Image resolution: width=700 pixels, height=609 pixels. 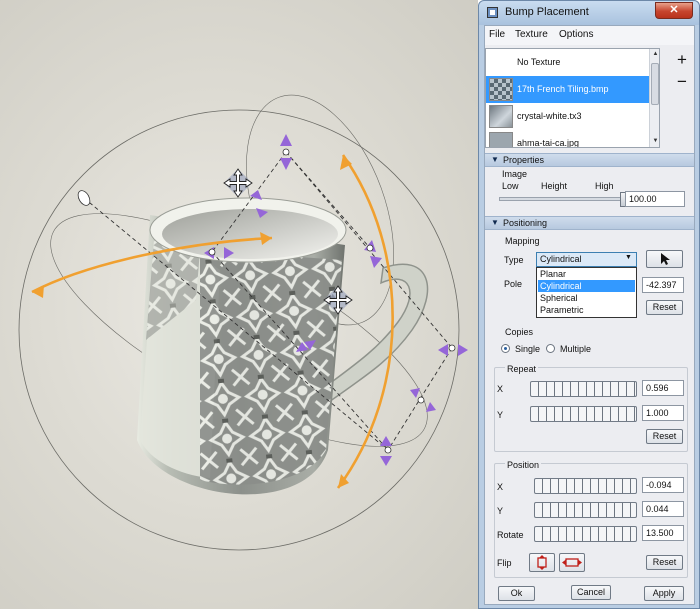 What do you see at coordinates (591, 592) in the screenshot?
I see `cancel-button: Cancel` at bounding box center [591, 592].